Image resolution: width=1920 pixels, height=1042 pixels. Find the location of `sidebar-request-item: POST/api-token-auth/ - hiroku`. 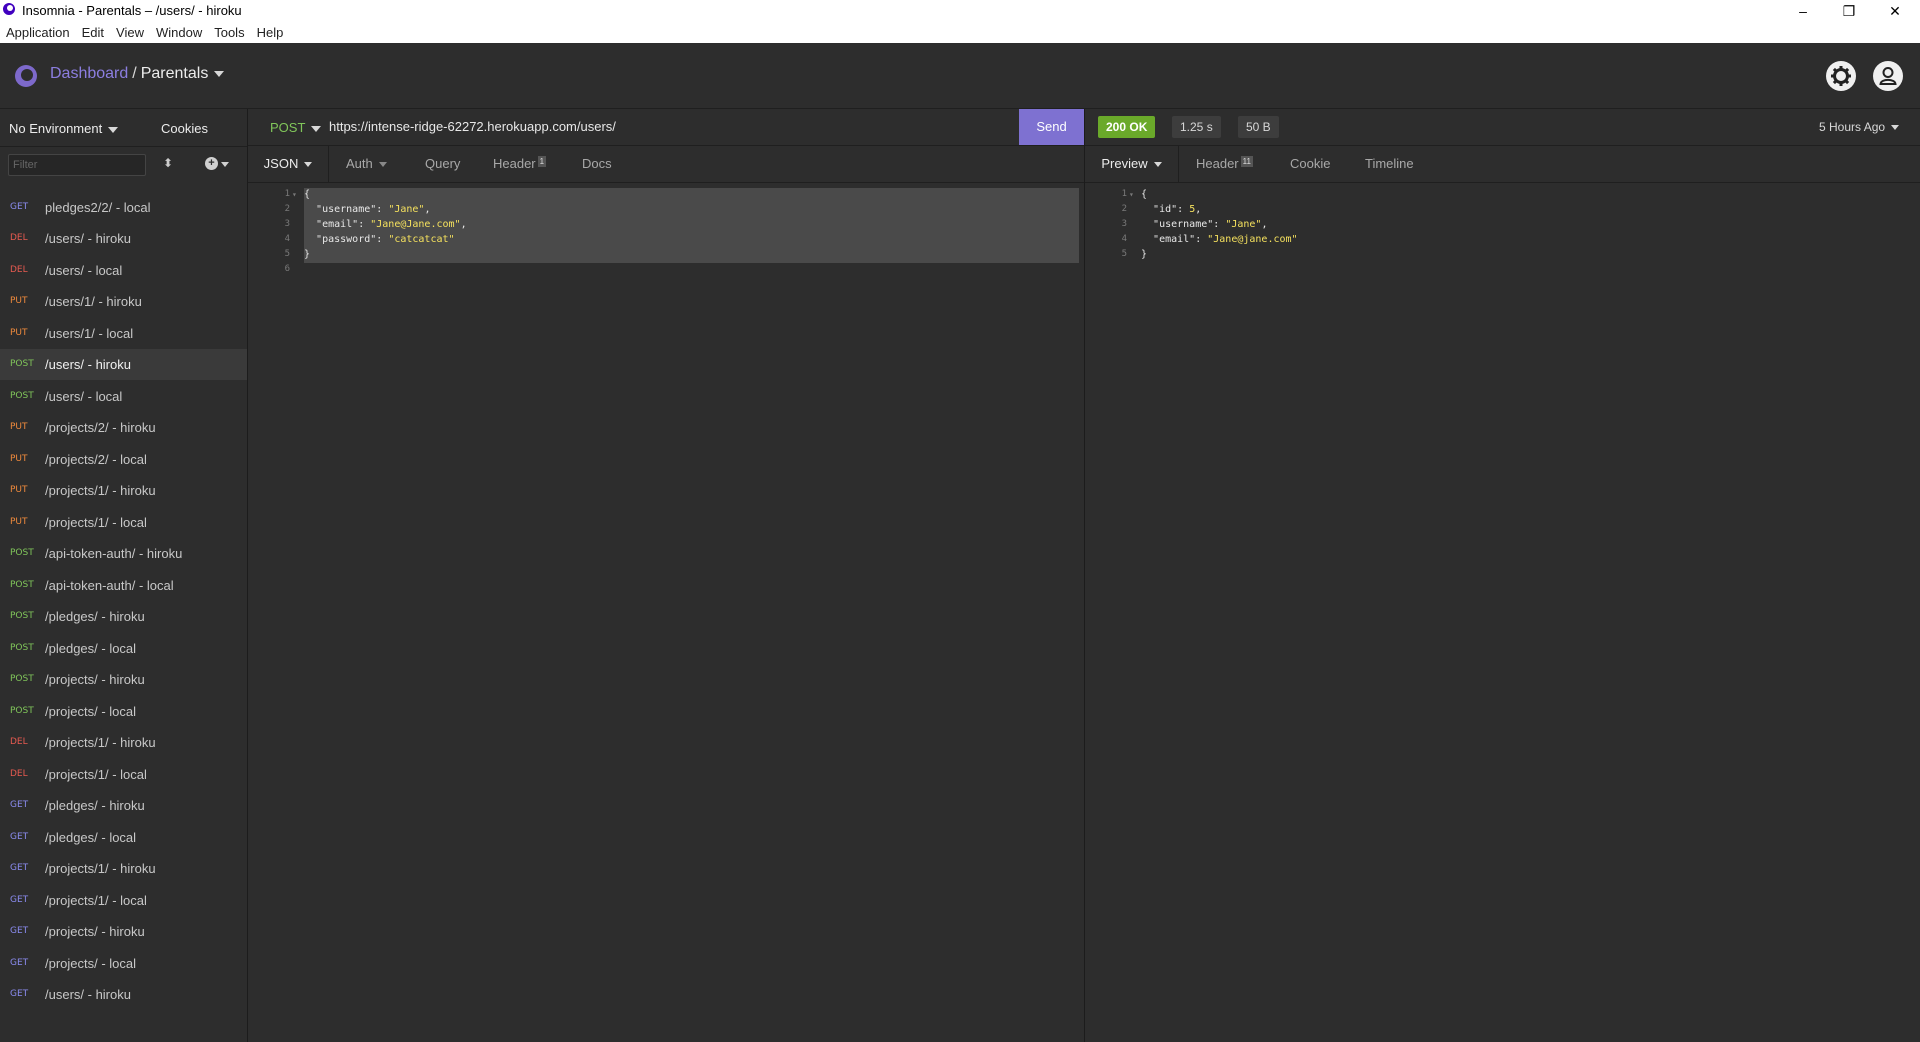

sidebar-request-item: POST/api-token-auth/ - hiroku is located at coordinates (123, 553).